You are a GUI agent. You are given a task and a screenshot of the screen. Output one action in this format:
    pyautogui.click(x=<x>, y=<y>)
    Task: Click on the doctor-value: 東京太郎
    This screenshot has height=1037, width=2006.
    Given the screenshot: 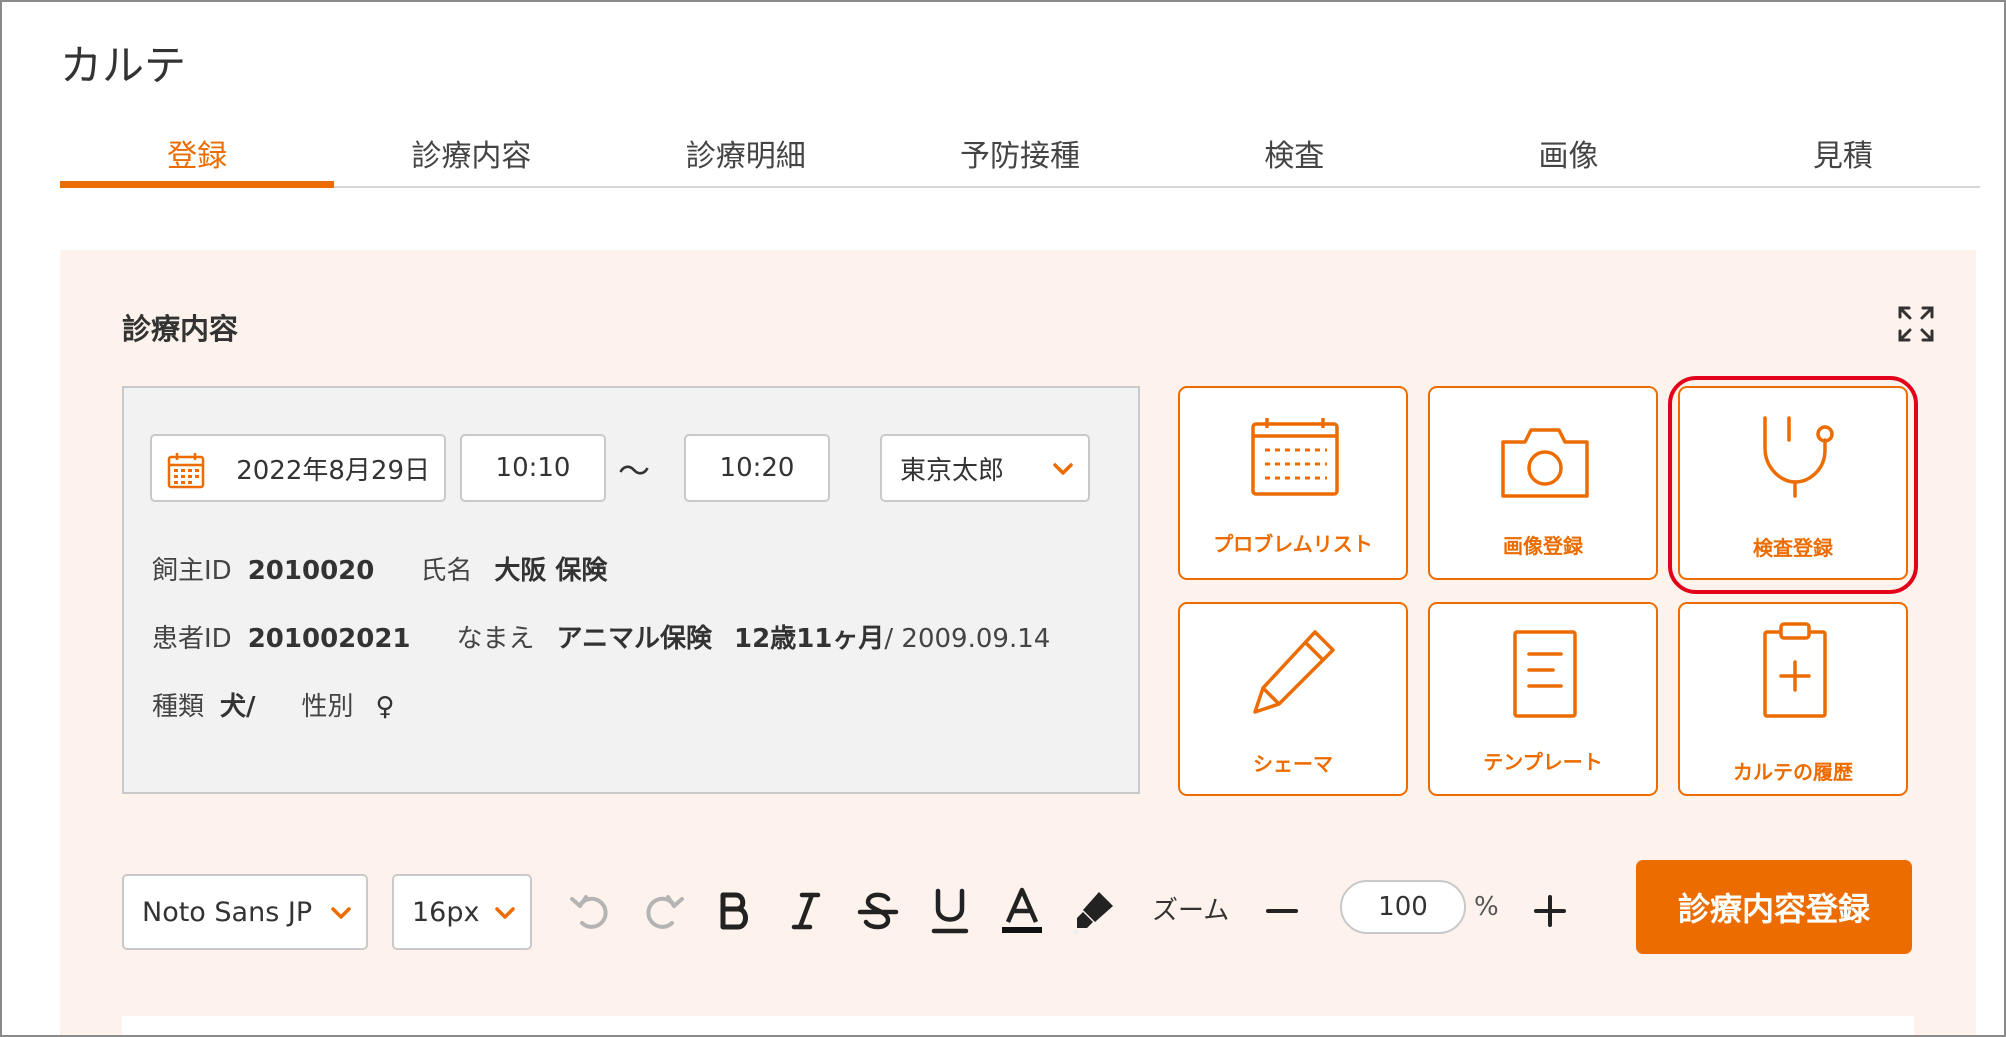 What is the action you would take?
    pyautogui.click(x=952, y=470)
    